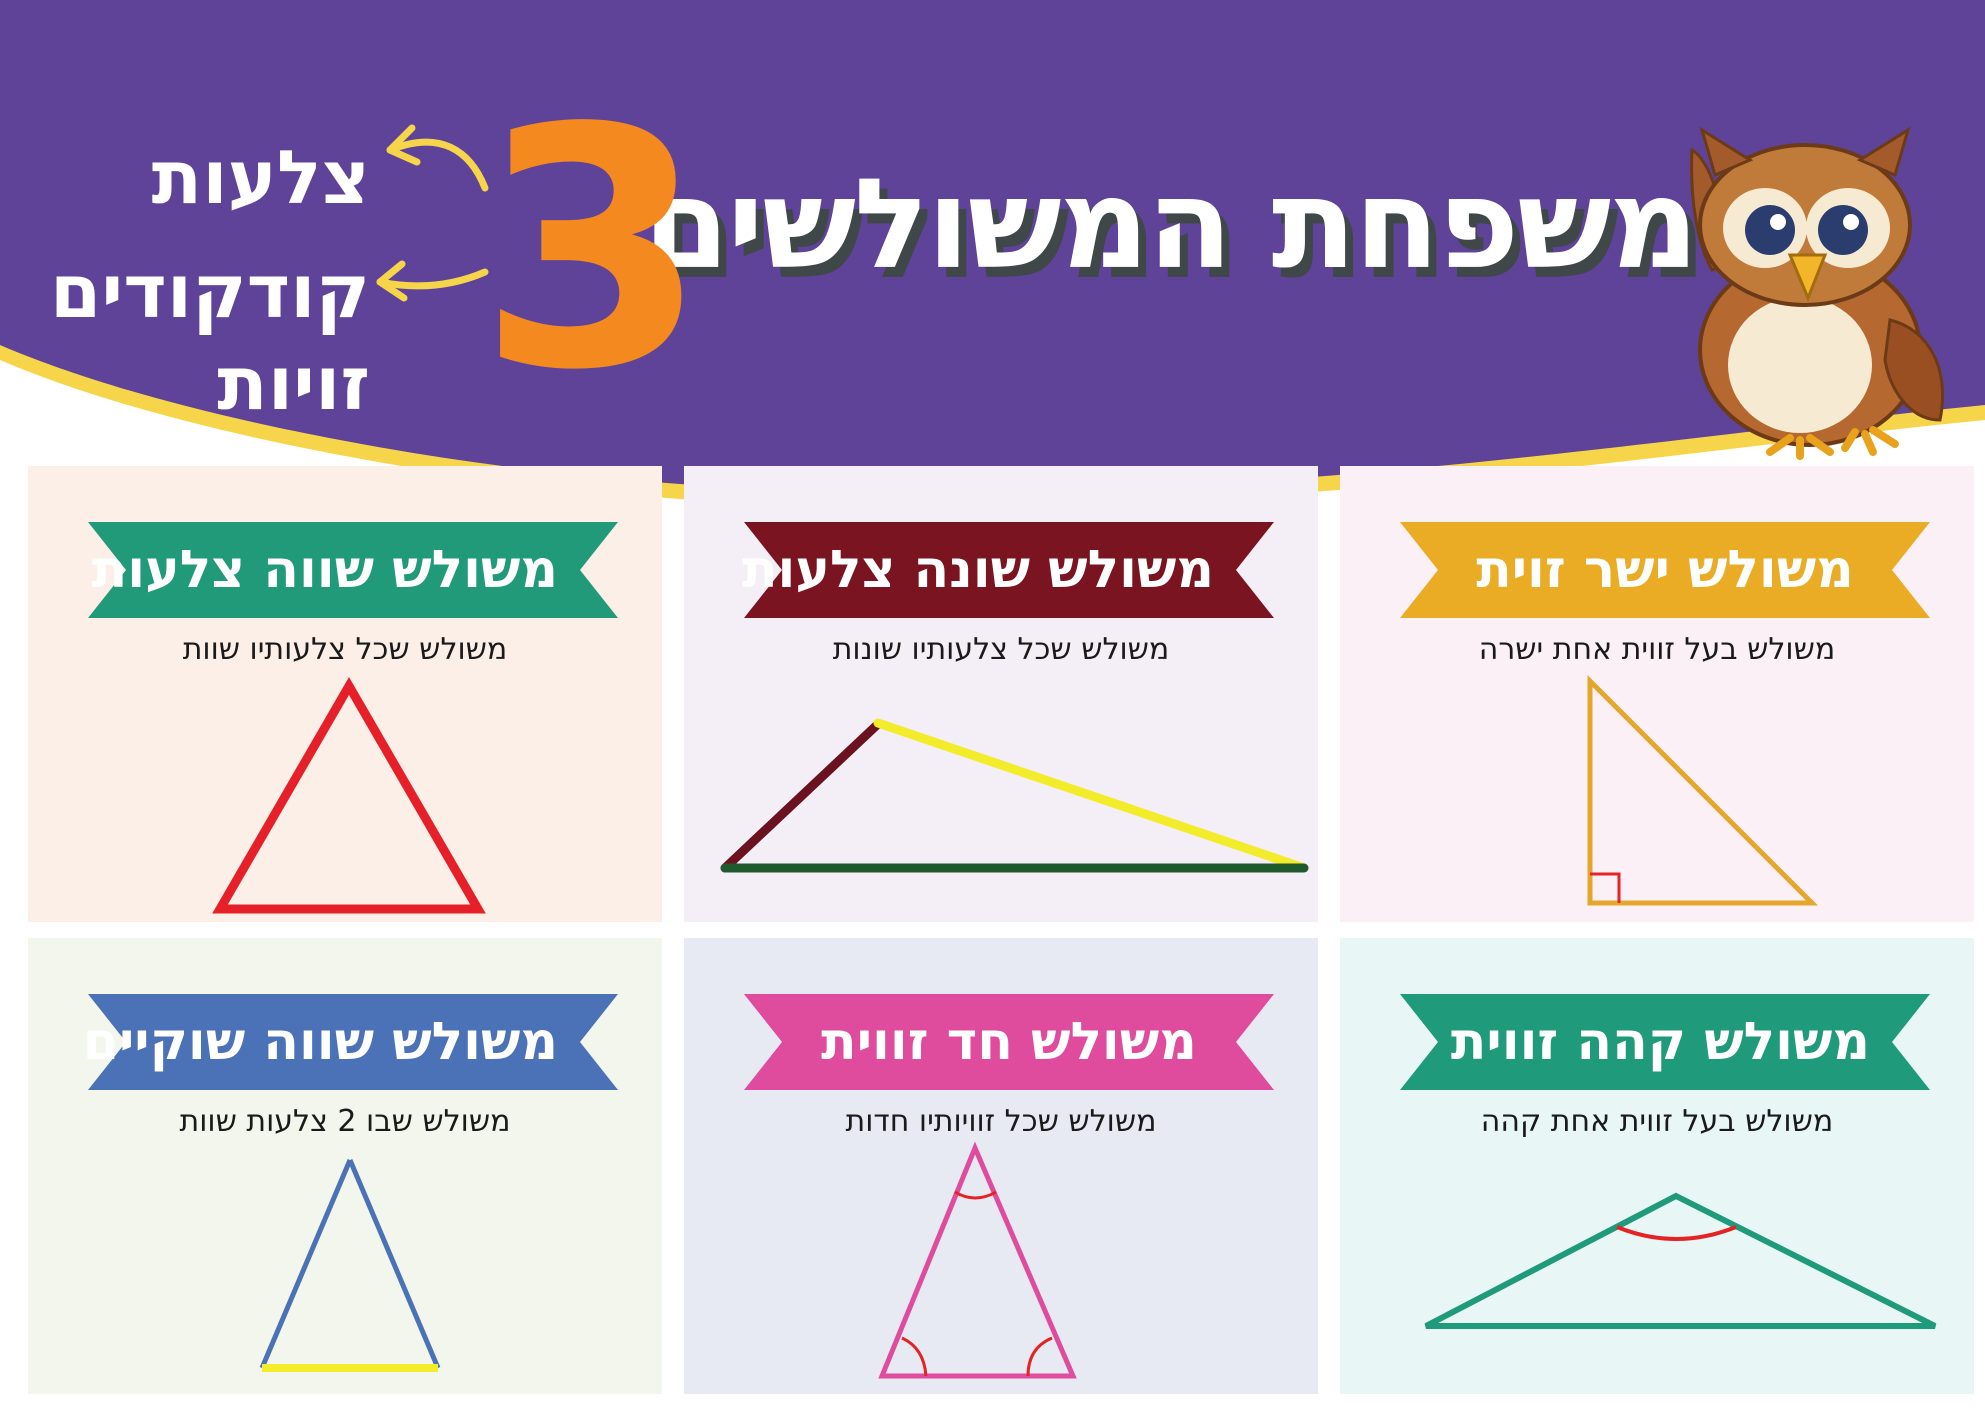 The image size is (1985, 1418). What do you see at coordinates (350, 1265) in the screenshot?
I see `isosceles-triangle-shape` at bounding box center [350, 1265].